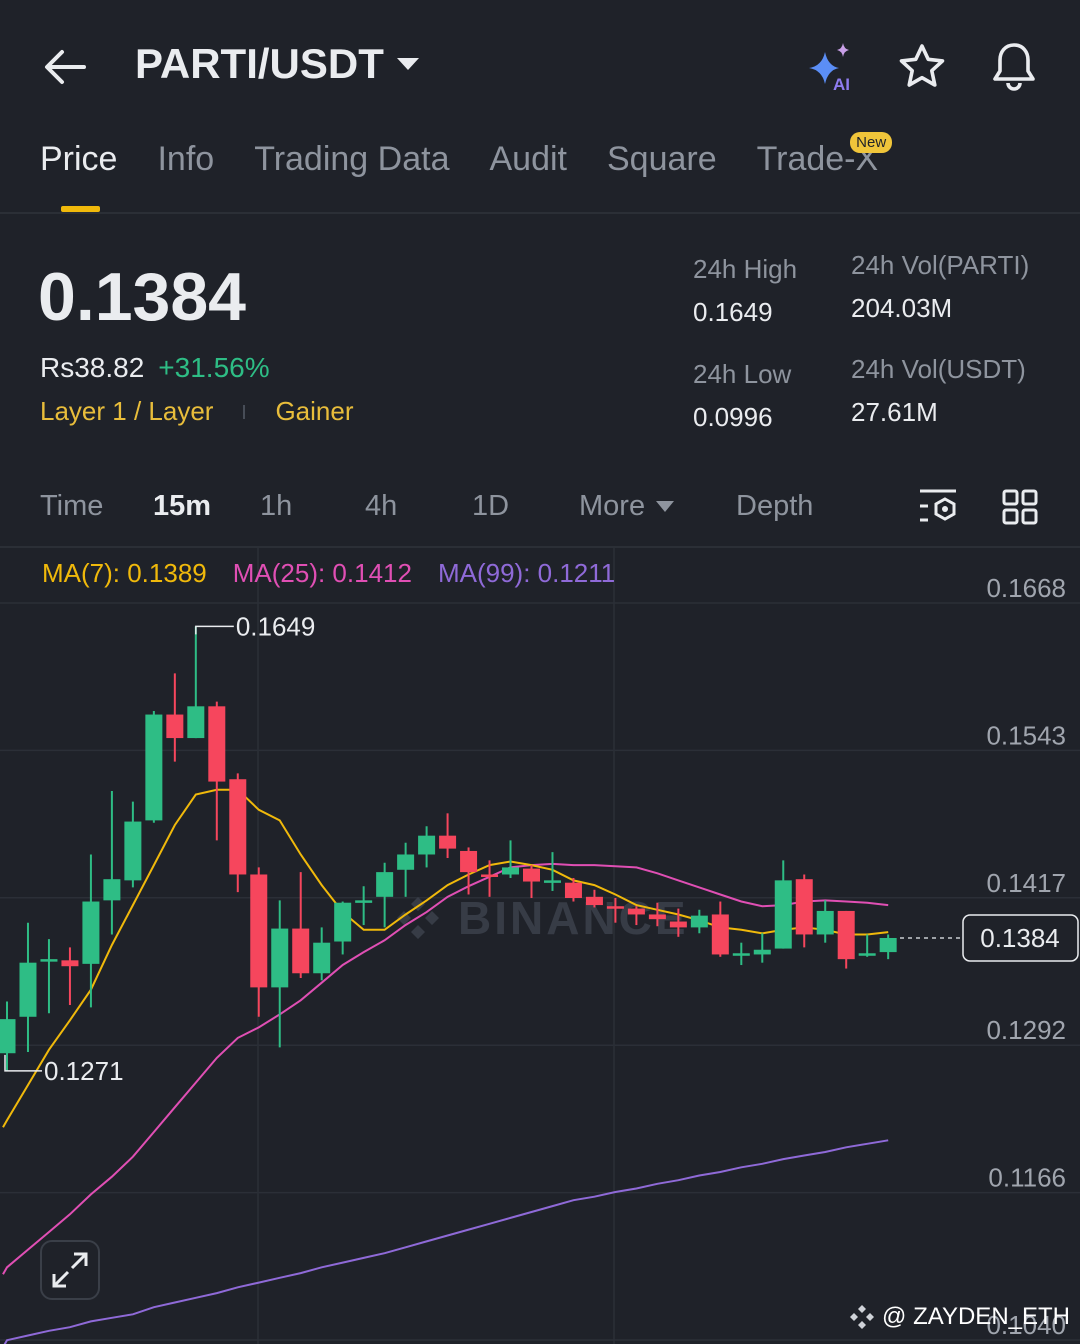  I want to click on tf-more-label: More, so click(612, 506).